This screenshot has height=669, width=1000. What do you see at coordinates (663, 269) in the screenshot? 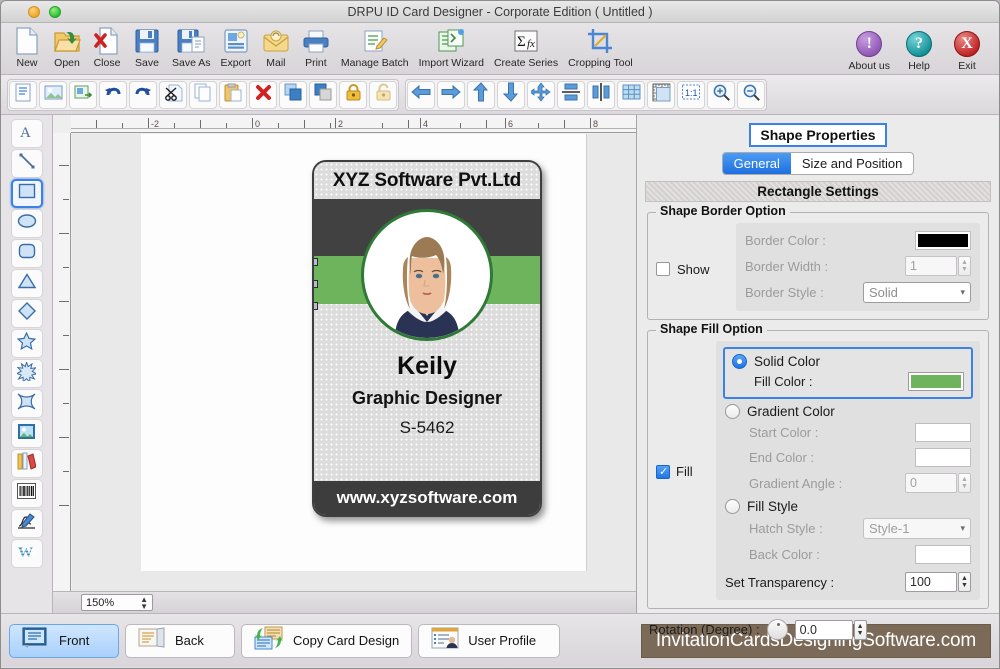
I see `border-show-checkbox` at bounding box center [663, 269].